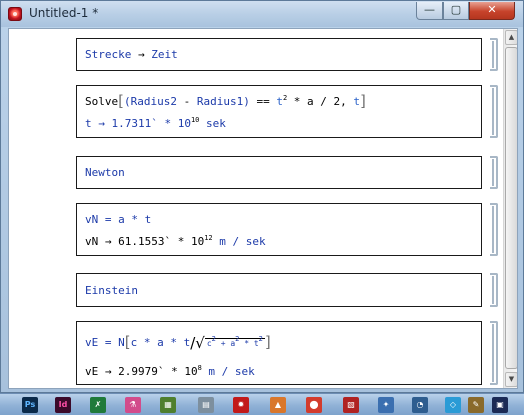 Image resolution: width=524 pixels, height=415 pixels. What do you see at coordinates (63, 405) in the screenshot?
I see `indesign-icon: Id` at bounding box center [63, 405].